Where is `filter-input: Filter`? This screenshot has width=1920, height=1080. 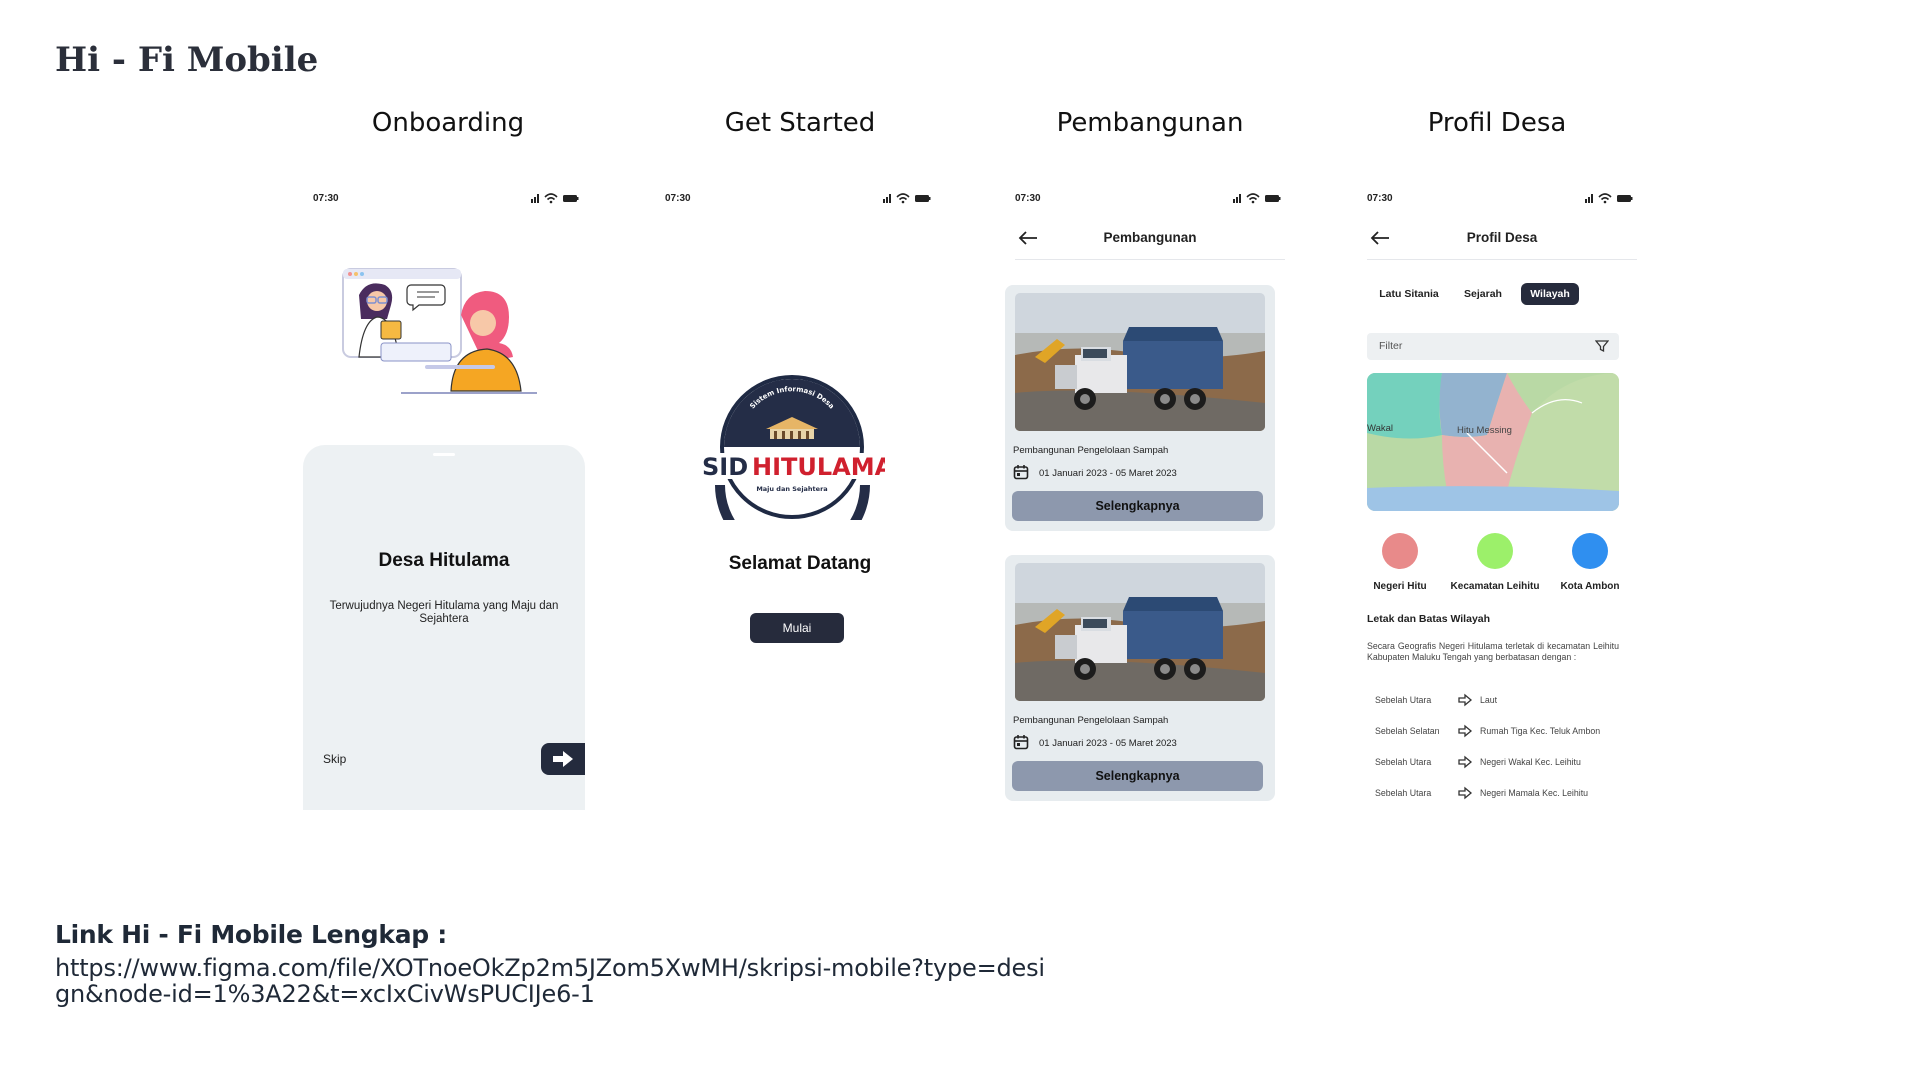
filter-input: Filter is located at coordinates (1493, 346).